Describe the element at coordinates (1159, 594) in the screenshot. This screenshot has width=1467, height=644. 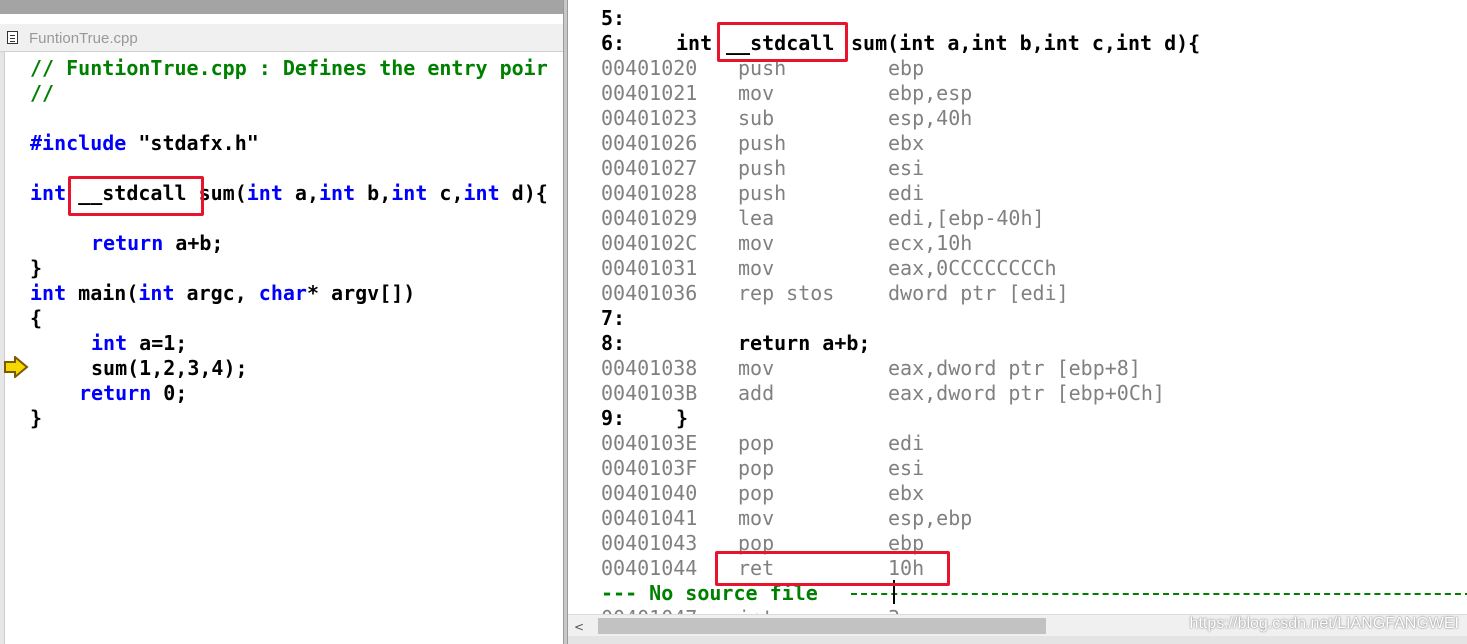
I see `separator-dash` at that location.